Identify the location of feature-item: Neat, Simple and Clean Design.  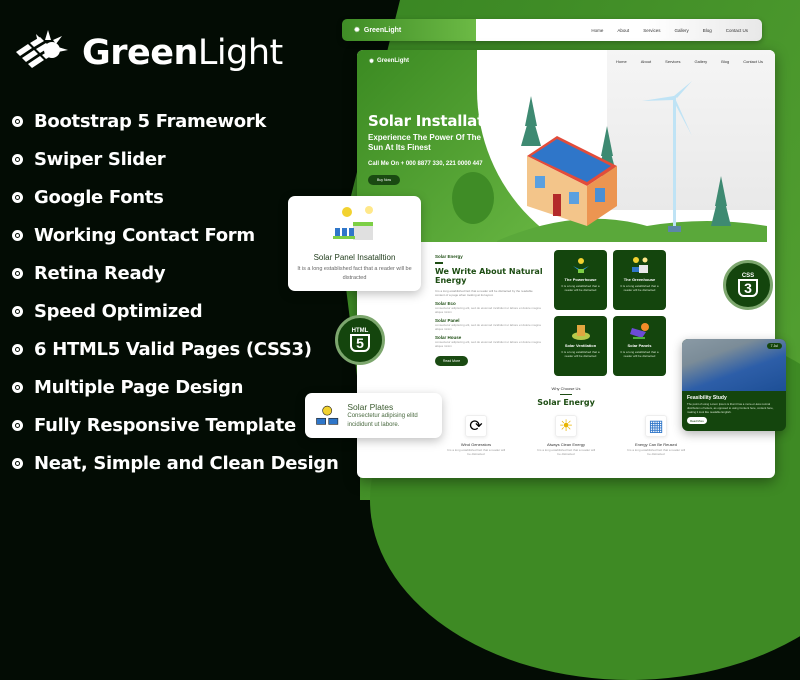
(175, 463).